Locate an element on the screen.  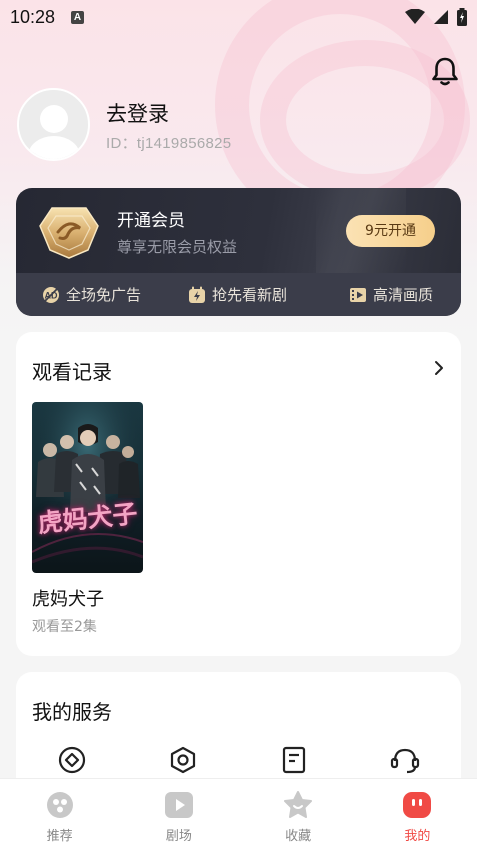
no-ads-icon: AD is located at coordinates (51, 294).